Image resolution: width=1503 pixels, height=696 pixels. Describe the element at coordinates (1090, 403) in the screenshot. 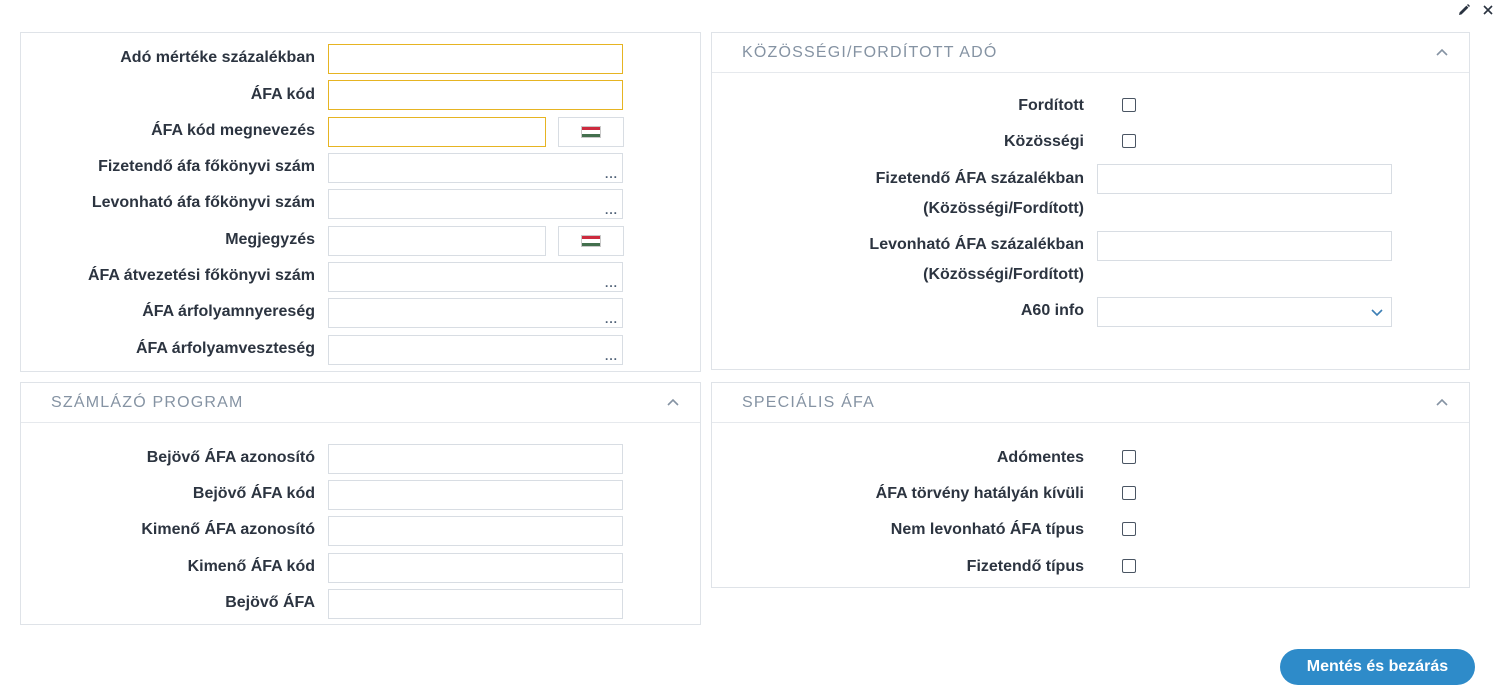

I see `panel-header: SPECIÁLIS ÁFA` at that location.